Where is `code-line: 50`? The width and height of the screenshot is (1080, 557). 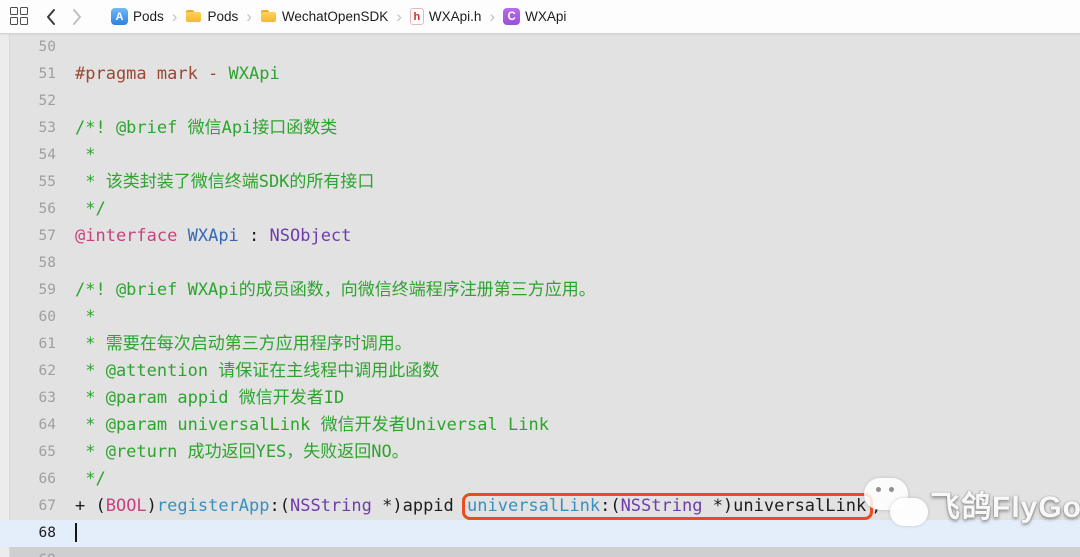
code-line: 50 is located at coordinates (540, 47).